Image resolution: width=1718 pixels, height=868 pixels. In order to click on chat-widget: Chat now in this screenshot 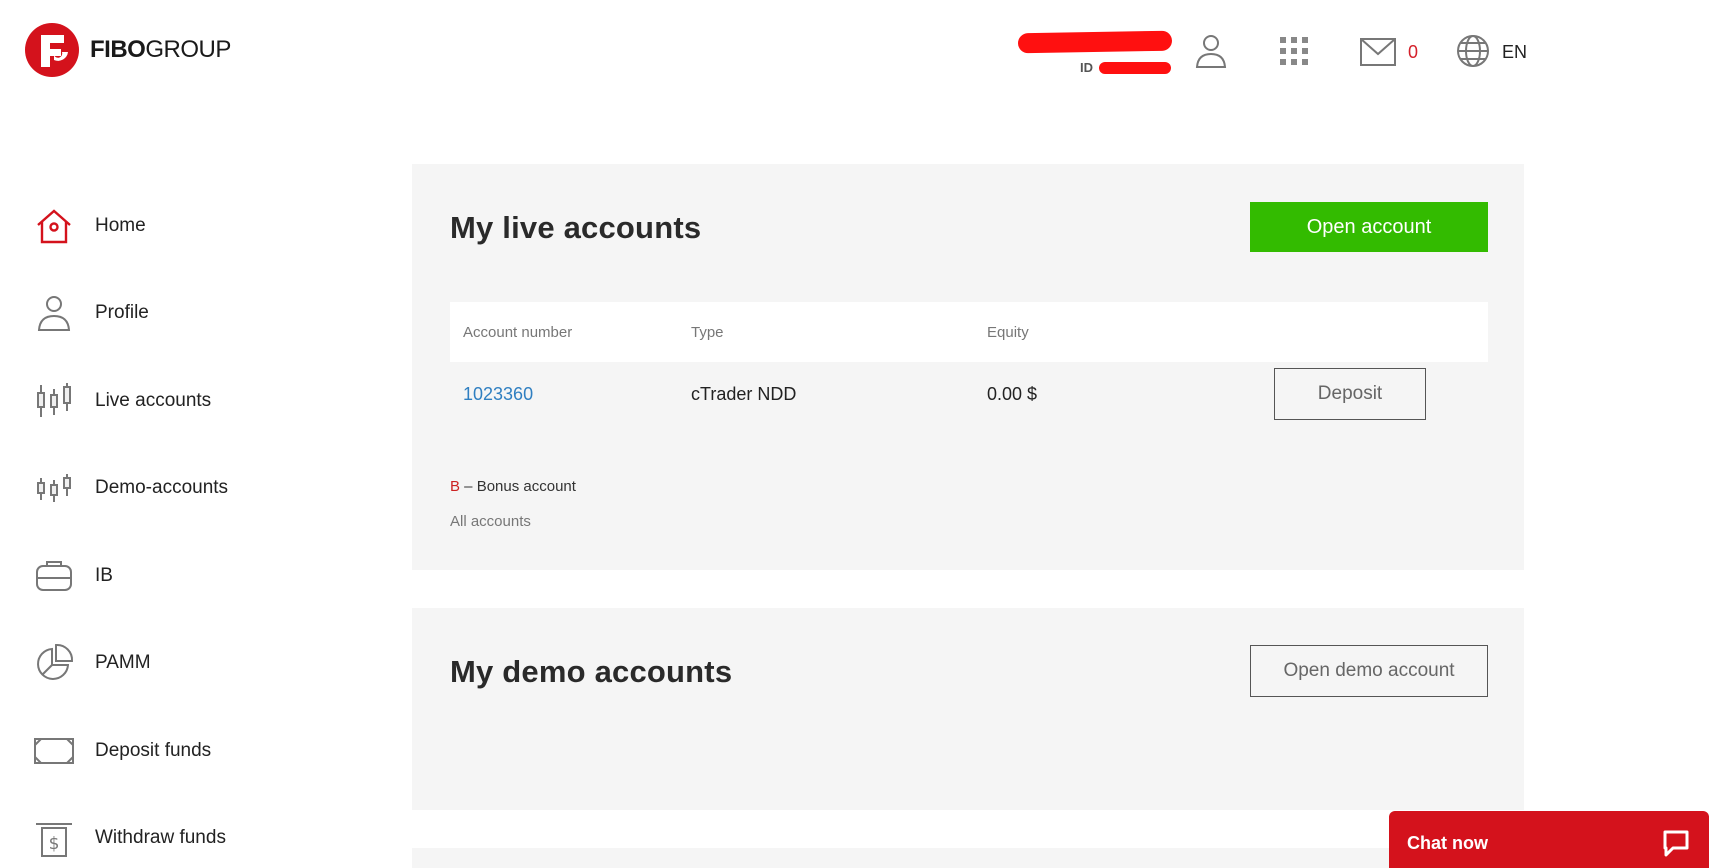, I will do `click(1549, 839)`.